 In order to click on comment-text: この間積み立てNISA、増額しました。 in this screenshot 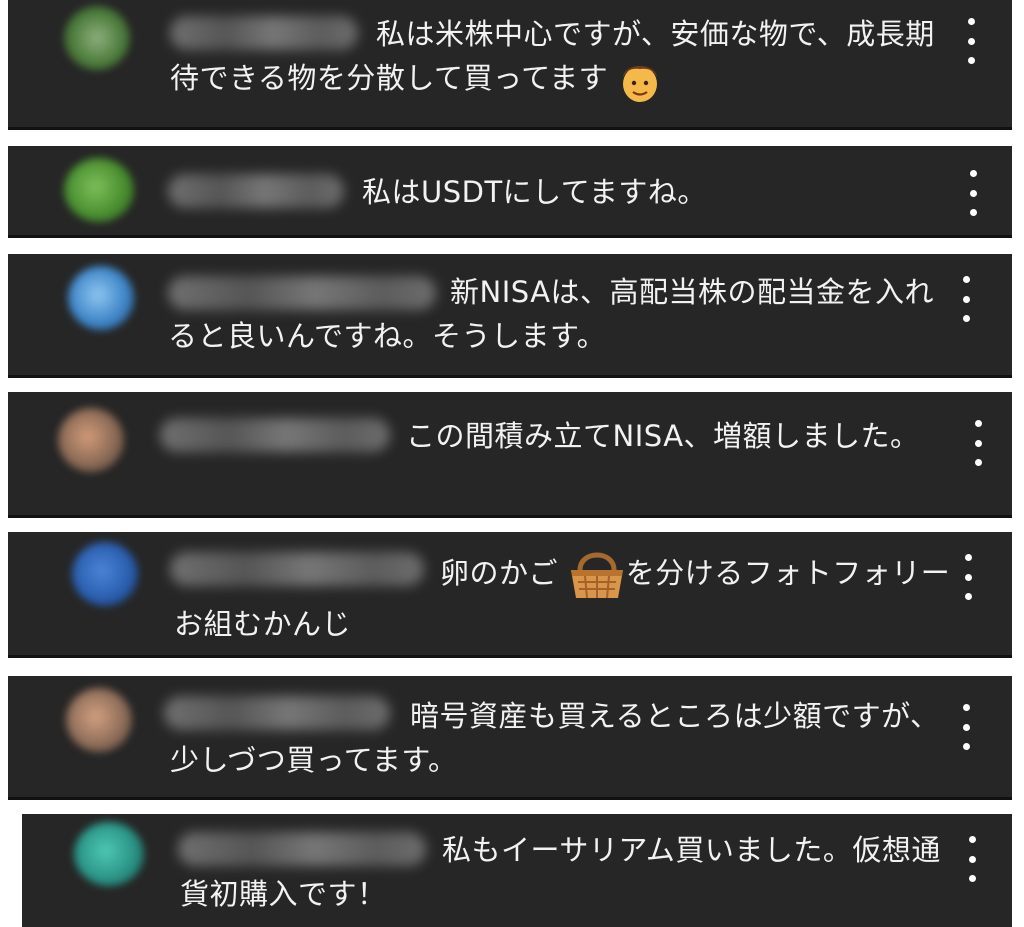, I will do `click(545, 436)`.